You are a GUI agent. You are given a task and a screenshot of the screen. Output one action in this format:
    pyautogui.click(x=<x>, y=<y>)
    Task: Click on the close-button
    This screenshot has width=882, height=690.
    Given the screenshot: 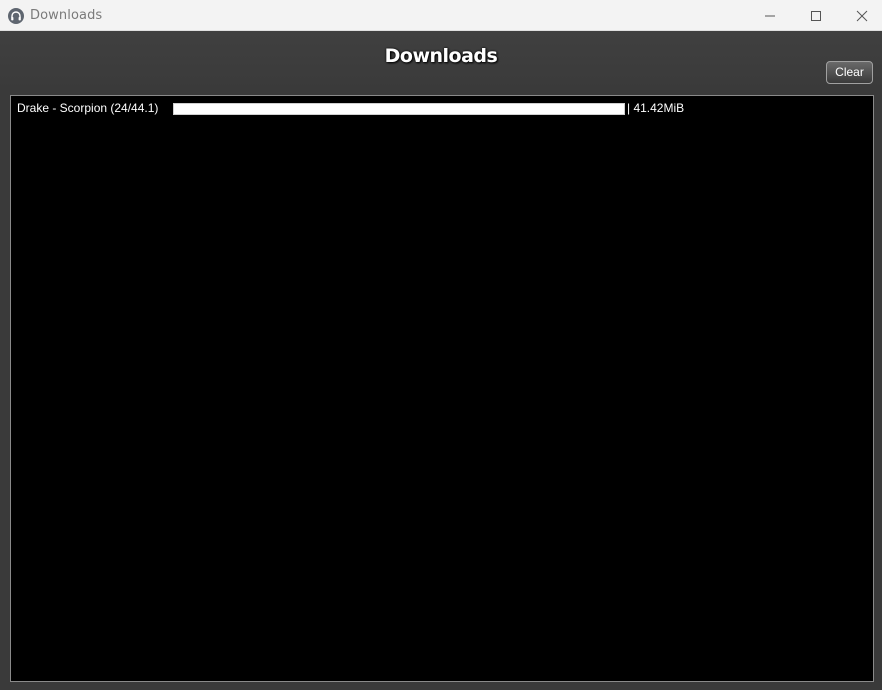 What is the action you would take?
    pyautogui.click(x=860, y=15)
    